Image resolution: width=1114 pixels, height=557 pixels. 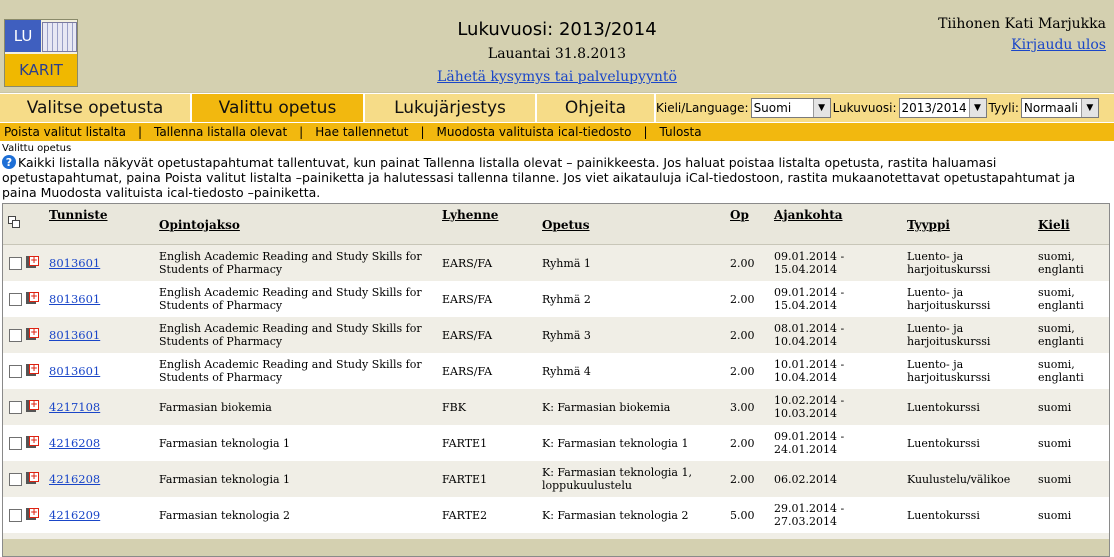 I want to click on style-label: Tyyli:, so click(x=1004, y=108).